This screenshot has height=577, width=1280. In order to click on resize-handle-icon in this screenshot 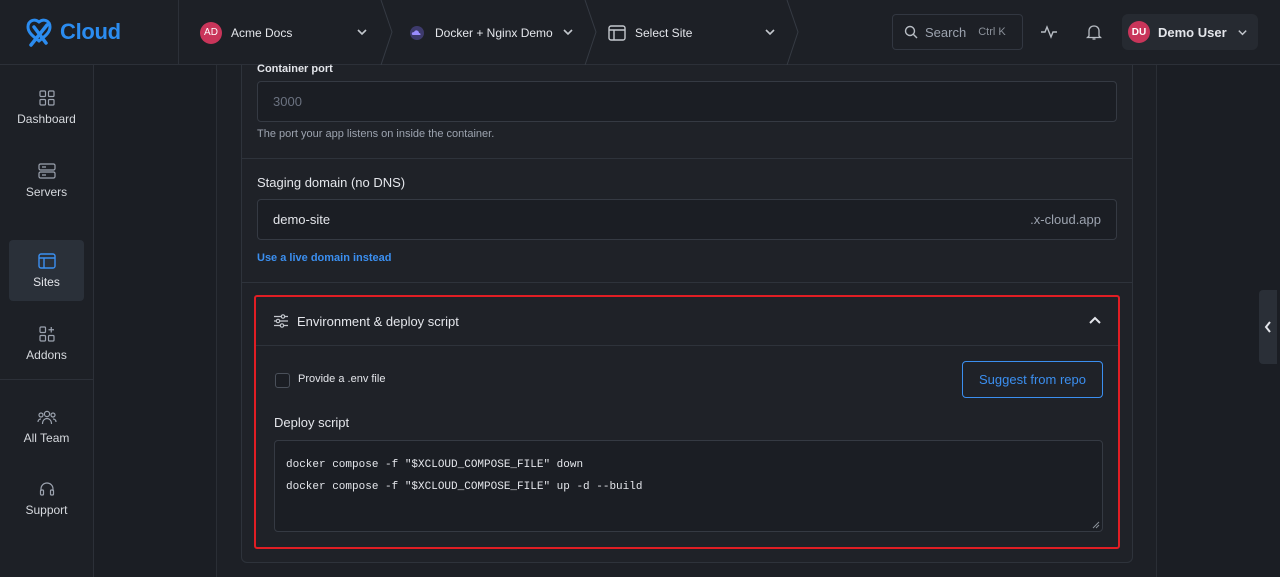, I will do `click(1096, 525)`.